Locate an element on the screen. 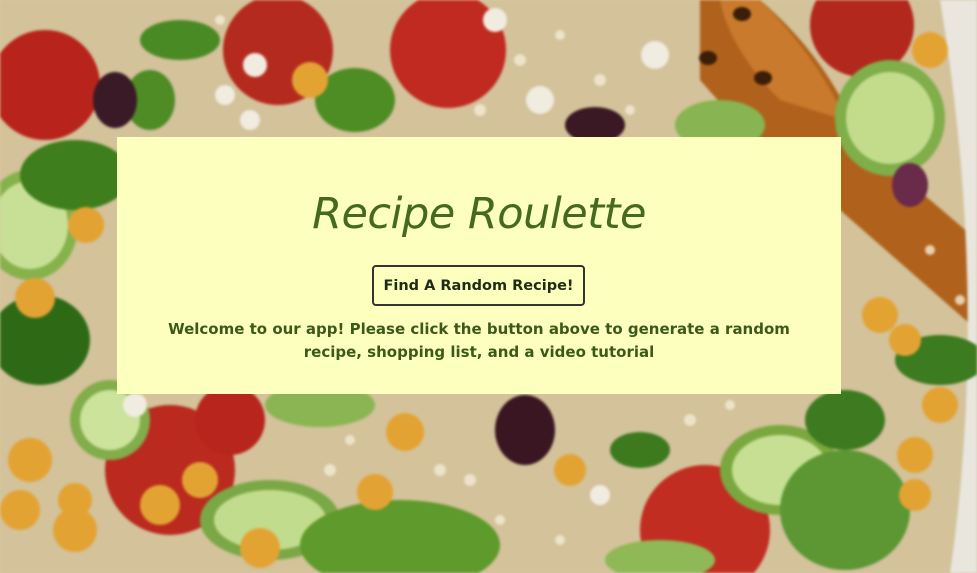 Image resolution: width=977 pixels, height=573 pixels. app-title: Recipe Roulette is located at coordinates (479, 214).